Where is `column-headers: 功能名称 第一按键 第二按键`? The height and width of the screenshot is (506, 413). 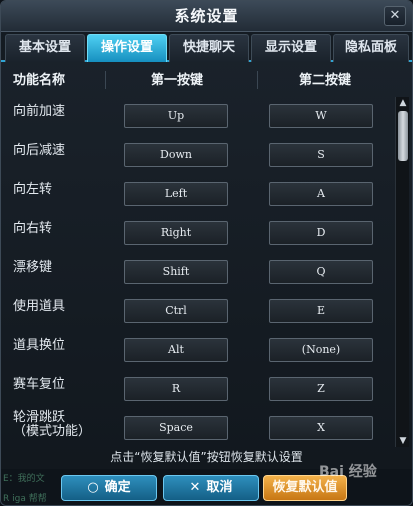
column-headers: 功能名称 第一按键 第二按键 is located at coordinates (206, 82).